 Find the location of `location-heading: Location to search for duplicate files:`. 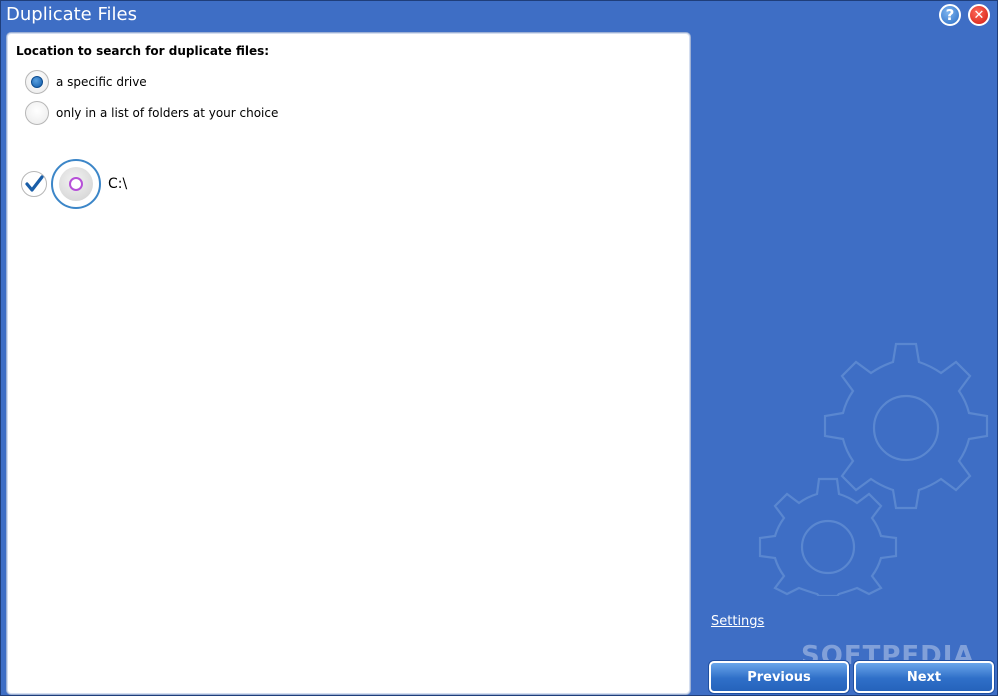

location-heading: Location to search for duplicate files: is located at coordinates (143, 51).